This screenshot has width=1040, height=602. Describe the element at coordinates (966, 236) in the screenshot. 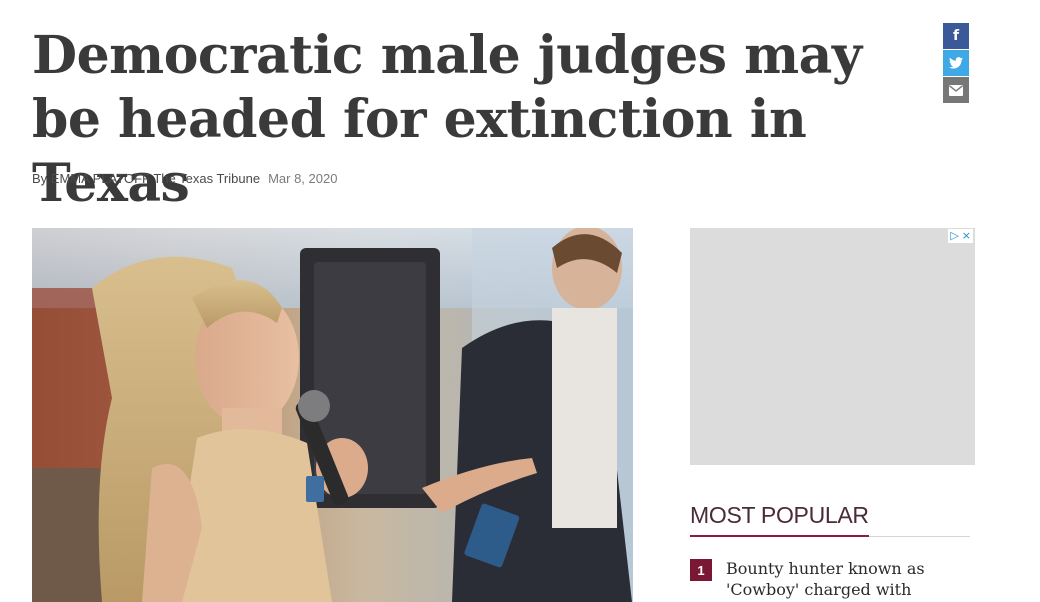

I see `ad-close-icon: ×` at that location.